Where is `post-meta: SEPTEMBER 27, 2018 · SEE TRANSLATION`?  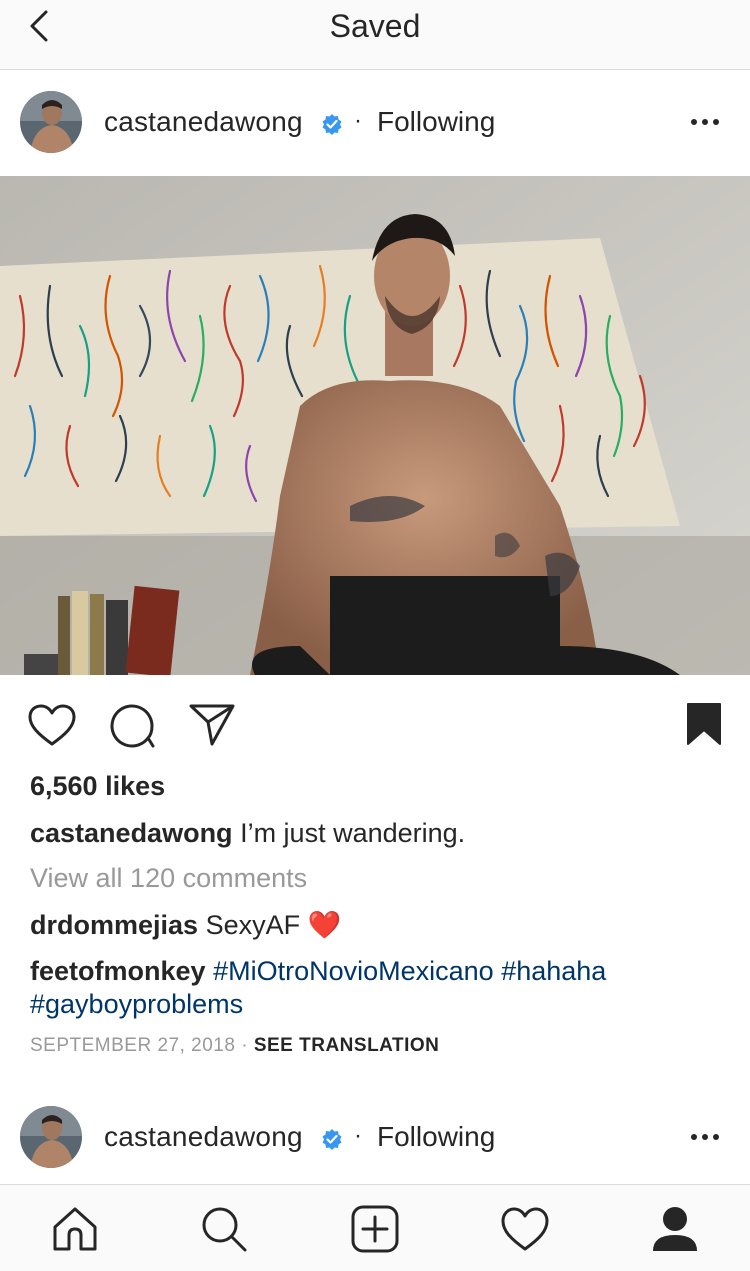
post-meta: SEPTEMBER 27, 2018 · SEE TRANSLATION is located at coordinates (234, 1046).